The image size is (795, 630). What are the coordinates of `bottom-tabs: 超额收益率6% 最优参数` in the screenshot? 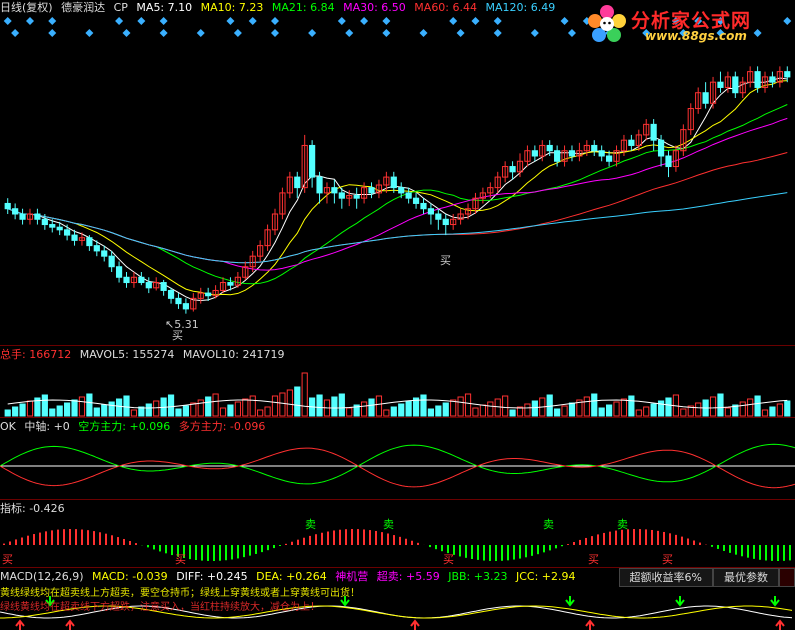 It's located at (706, 577).